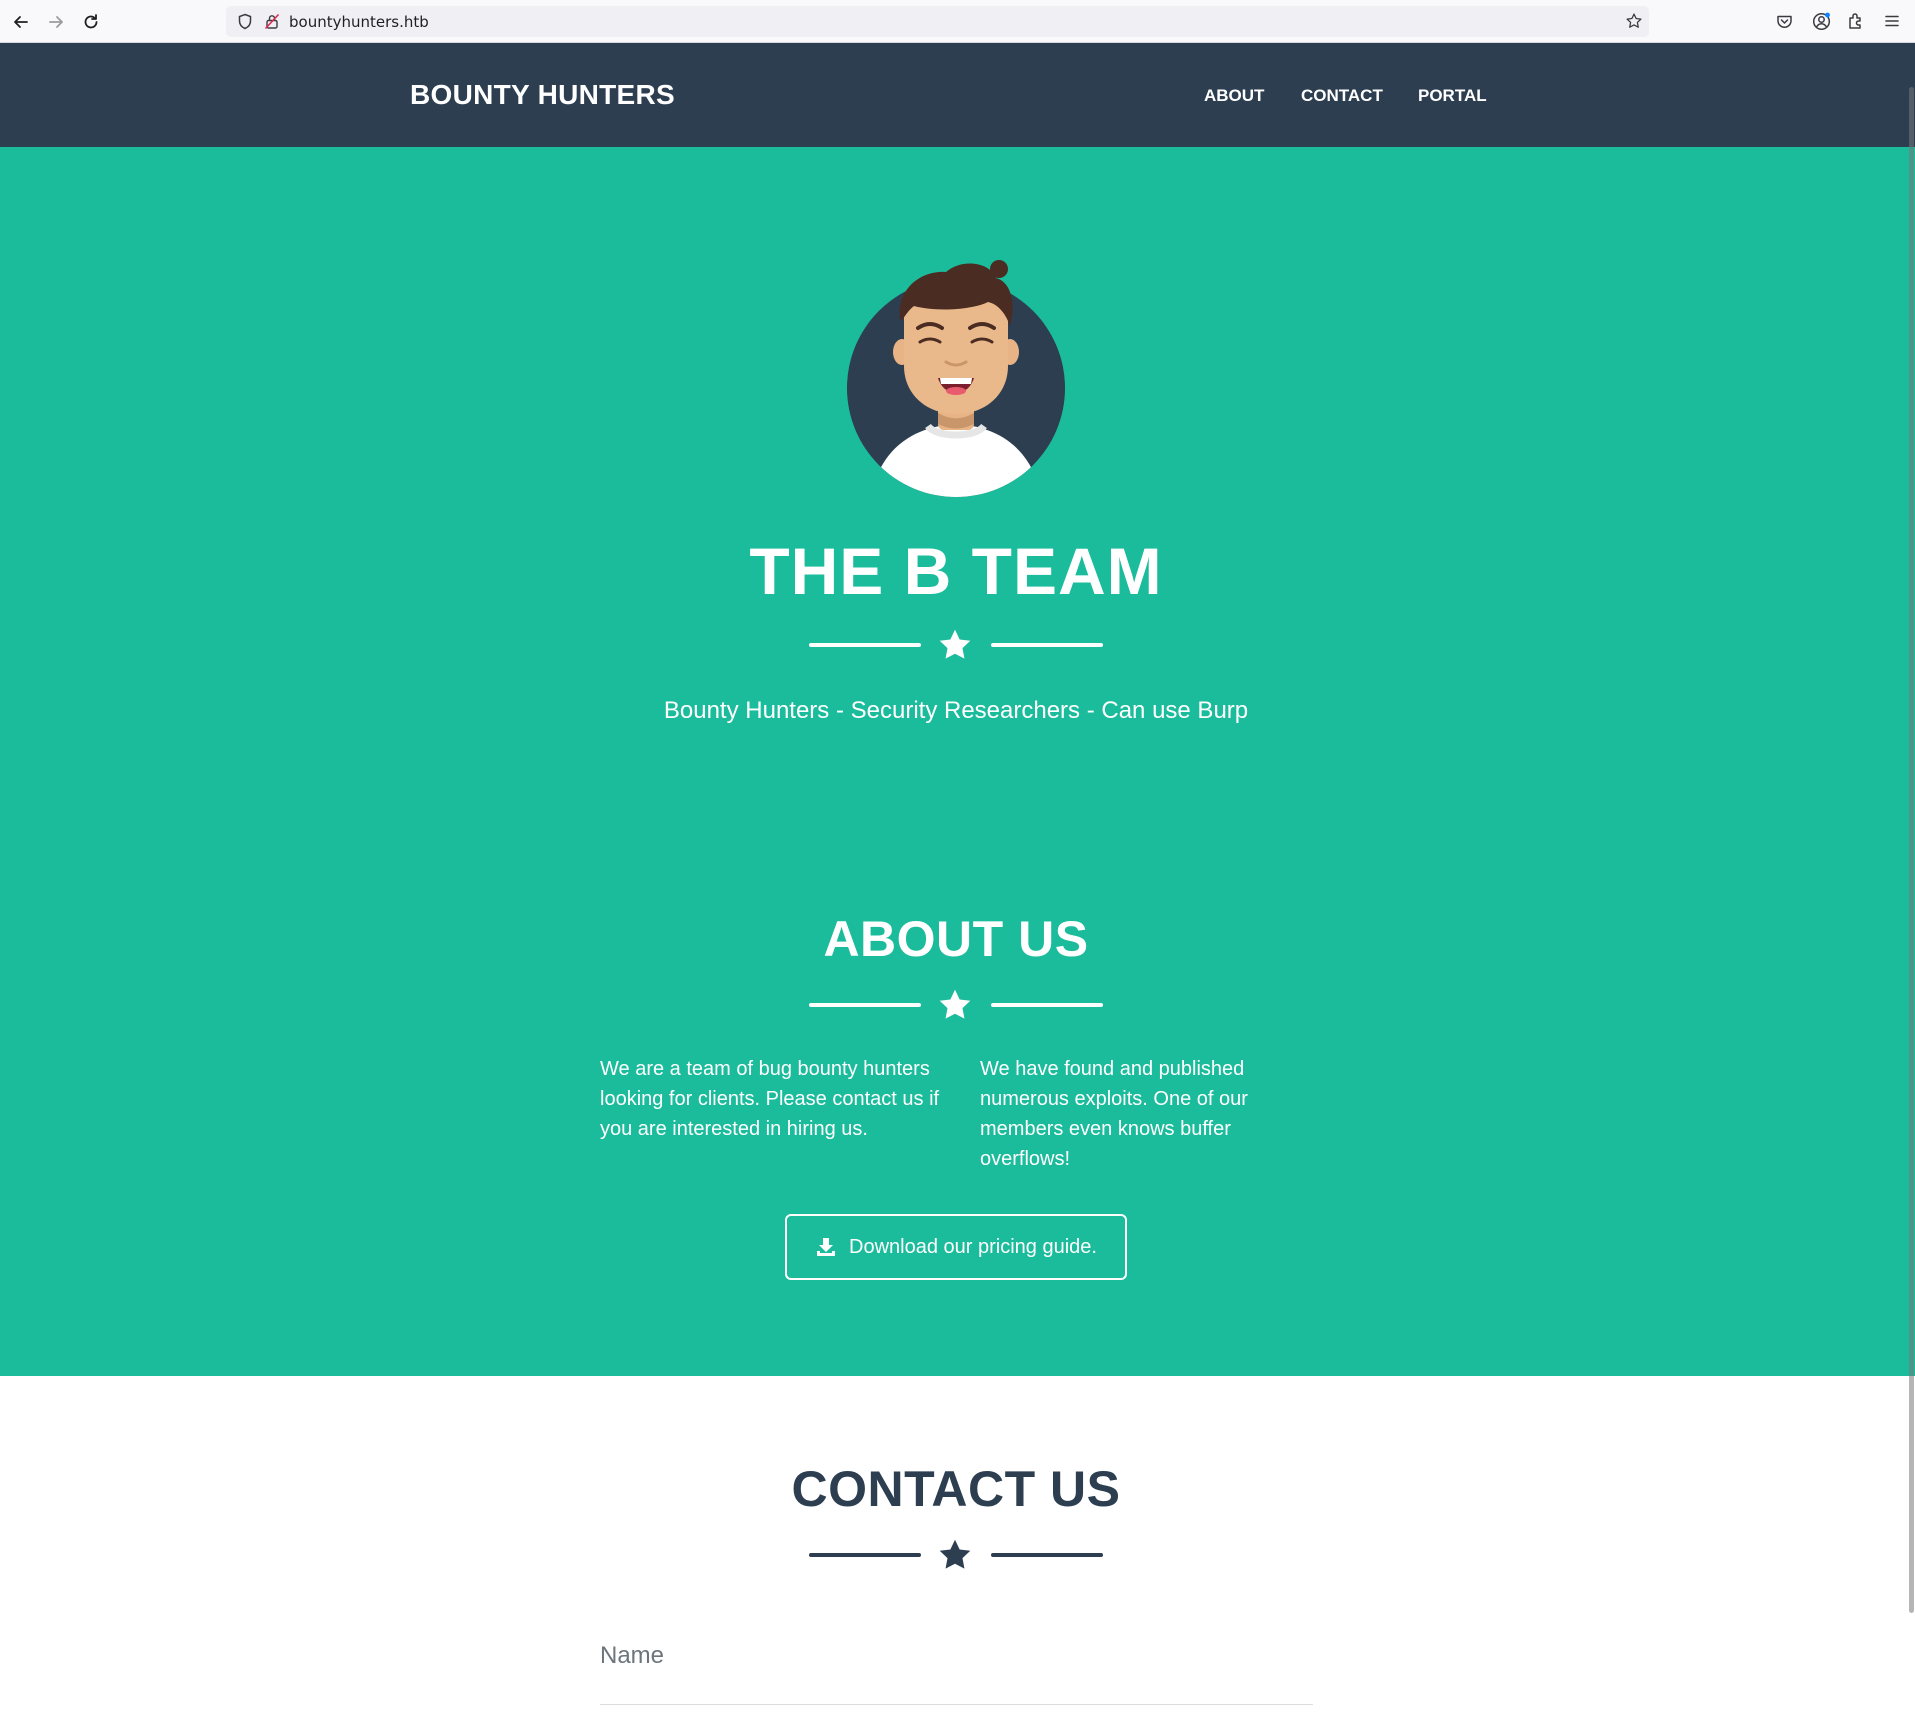 This screenshot has width=1915, height=1726. Describe the element at coordinates (937, 21) in the screenshot. I see `url-bar: bountyhunters.htb` at that location.